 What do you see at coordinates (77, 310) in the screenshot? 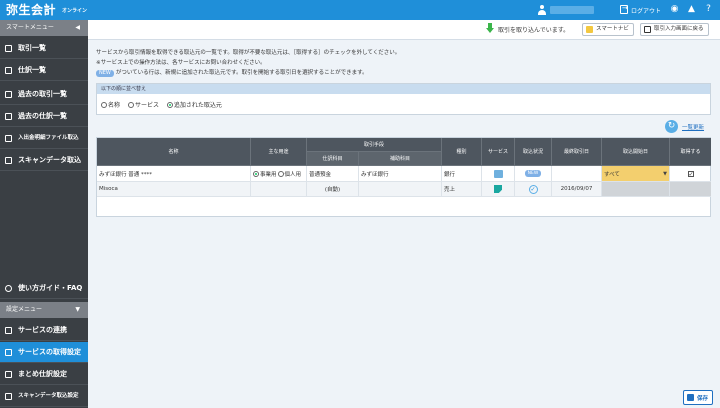
I see `expand-icon: ▼` at bounding box center [77, 310].